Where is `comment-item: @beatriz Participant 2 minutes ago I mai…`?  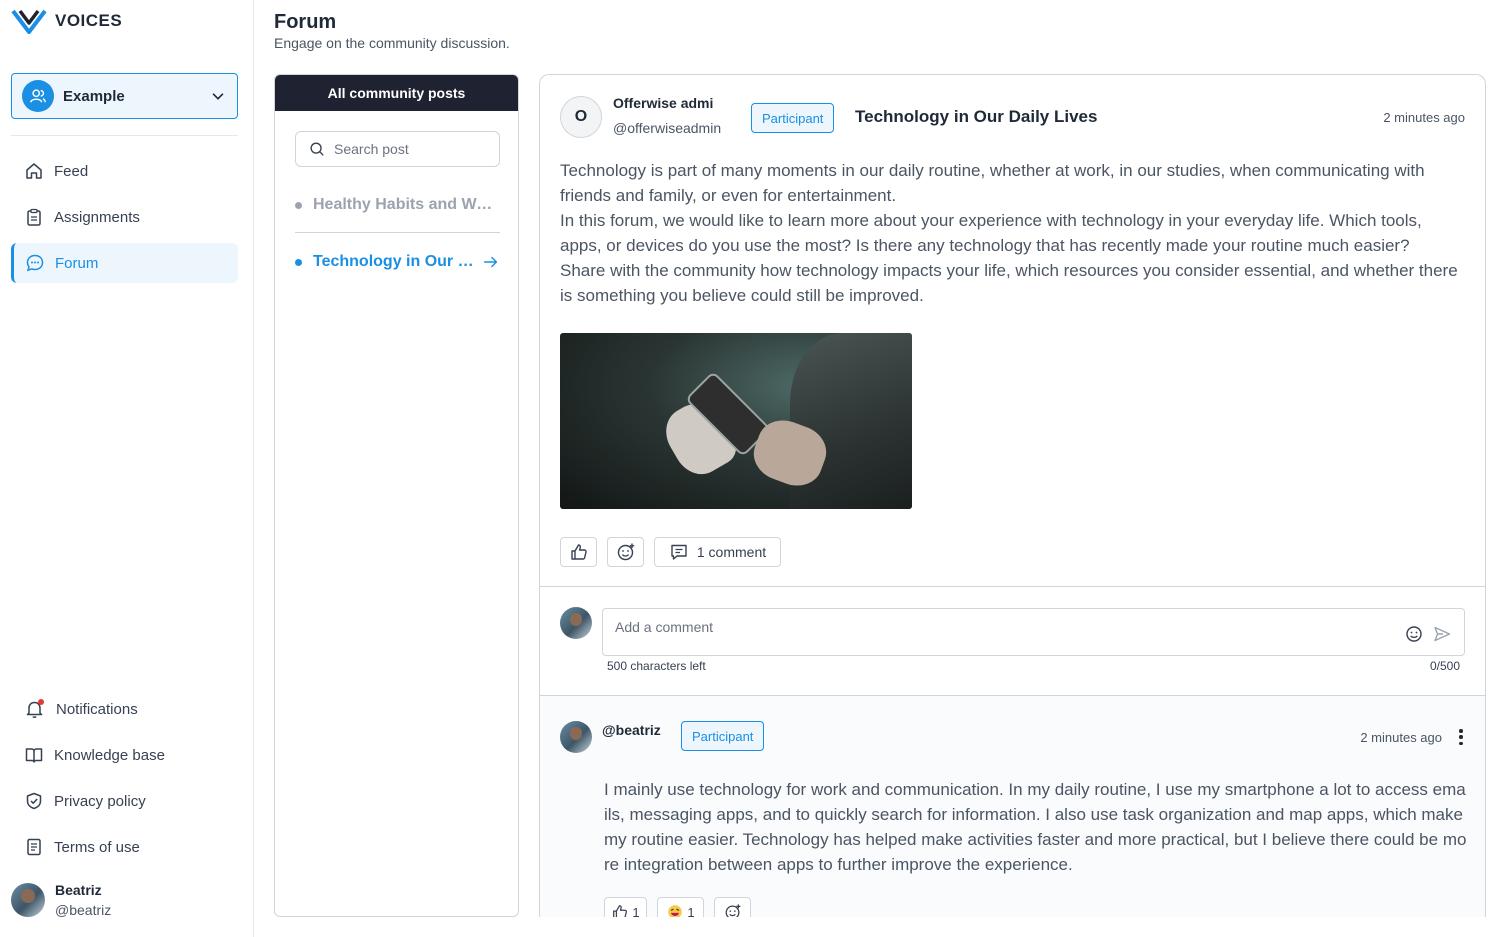 comment-item: @beatriz Participant 2 minutes ago I mai… is located at coordinates (1012, 806).